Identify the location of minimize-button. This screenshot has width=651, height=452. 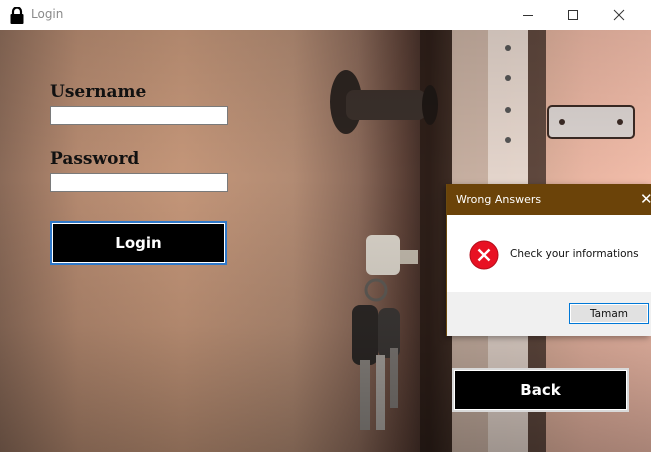
(528, 15).